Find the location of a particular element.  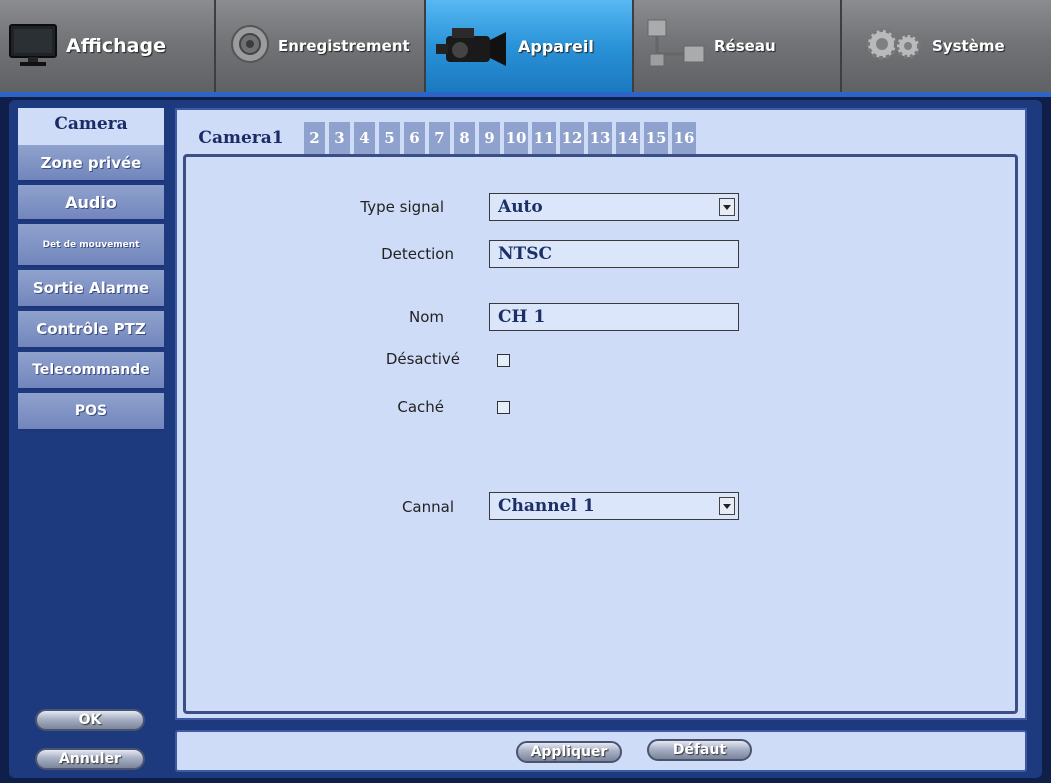

sidebar-item-pos: POS is located at coordinates (91, 412).